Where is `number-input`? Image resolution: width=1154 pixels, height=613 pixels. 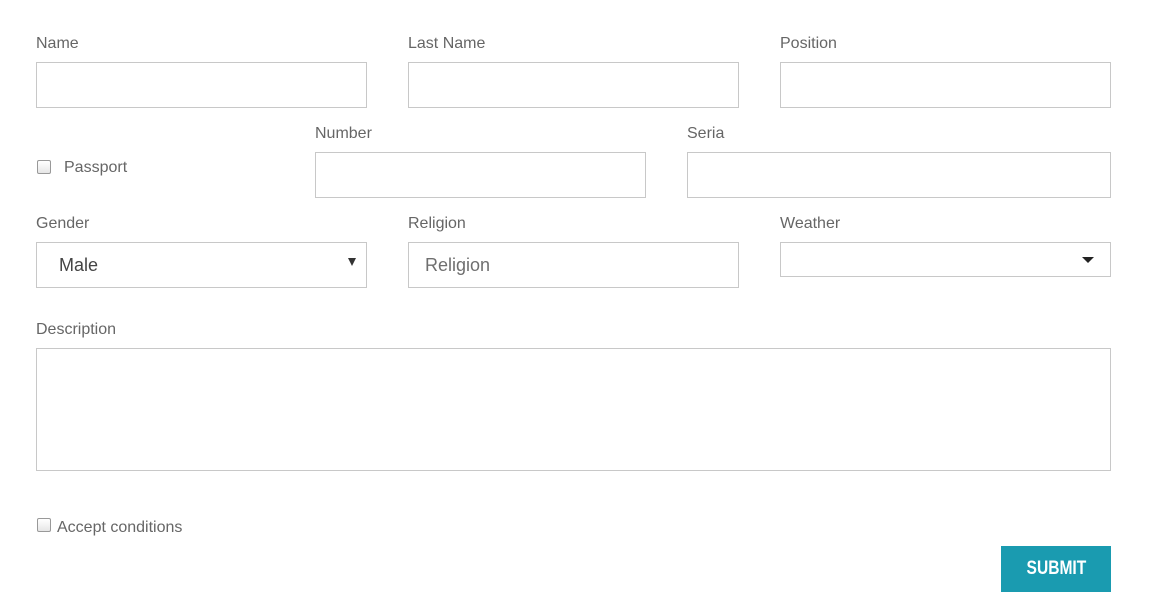 number-input is located at coordinates (480, 175).